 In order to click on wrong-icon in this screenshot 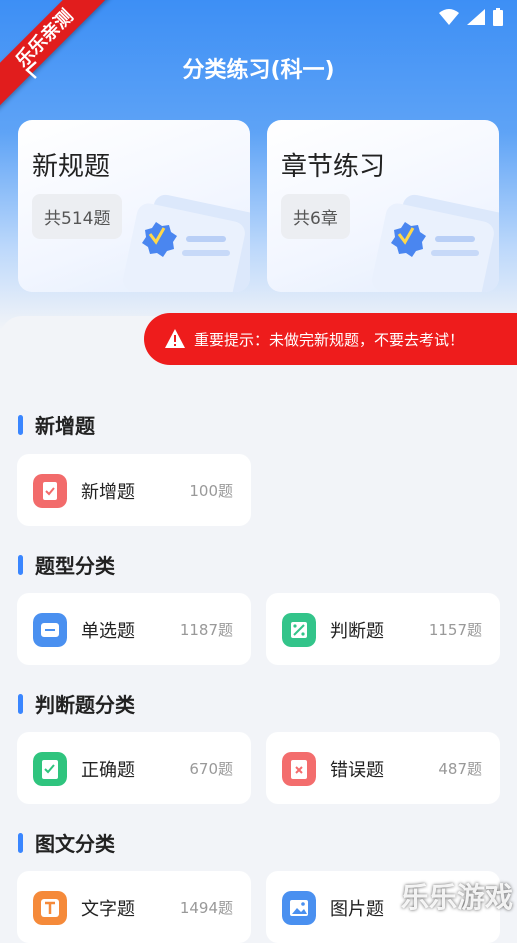, I will do `click(299, 769)`.